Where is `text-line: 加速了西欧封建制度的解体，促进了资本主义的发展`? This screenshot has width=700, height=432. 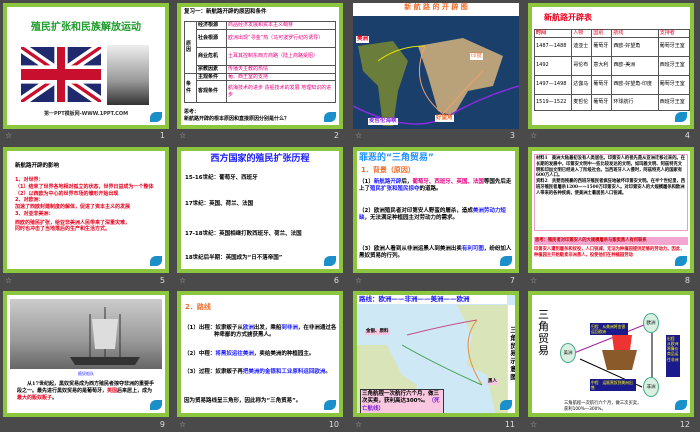
text-line: 加速了西欧封建制度的解体，促进了资本主义的发展 is located at coordinates (73, 207).